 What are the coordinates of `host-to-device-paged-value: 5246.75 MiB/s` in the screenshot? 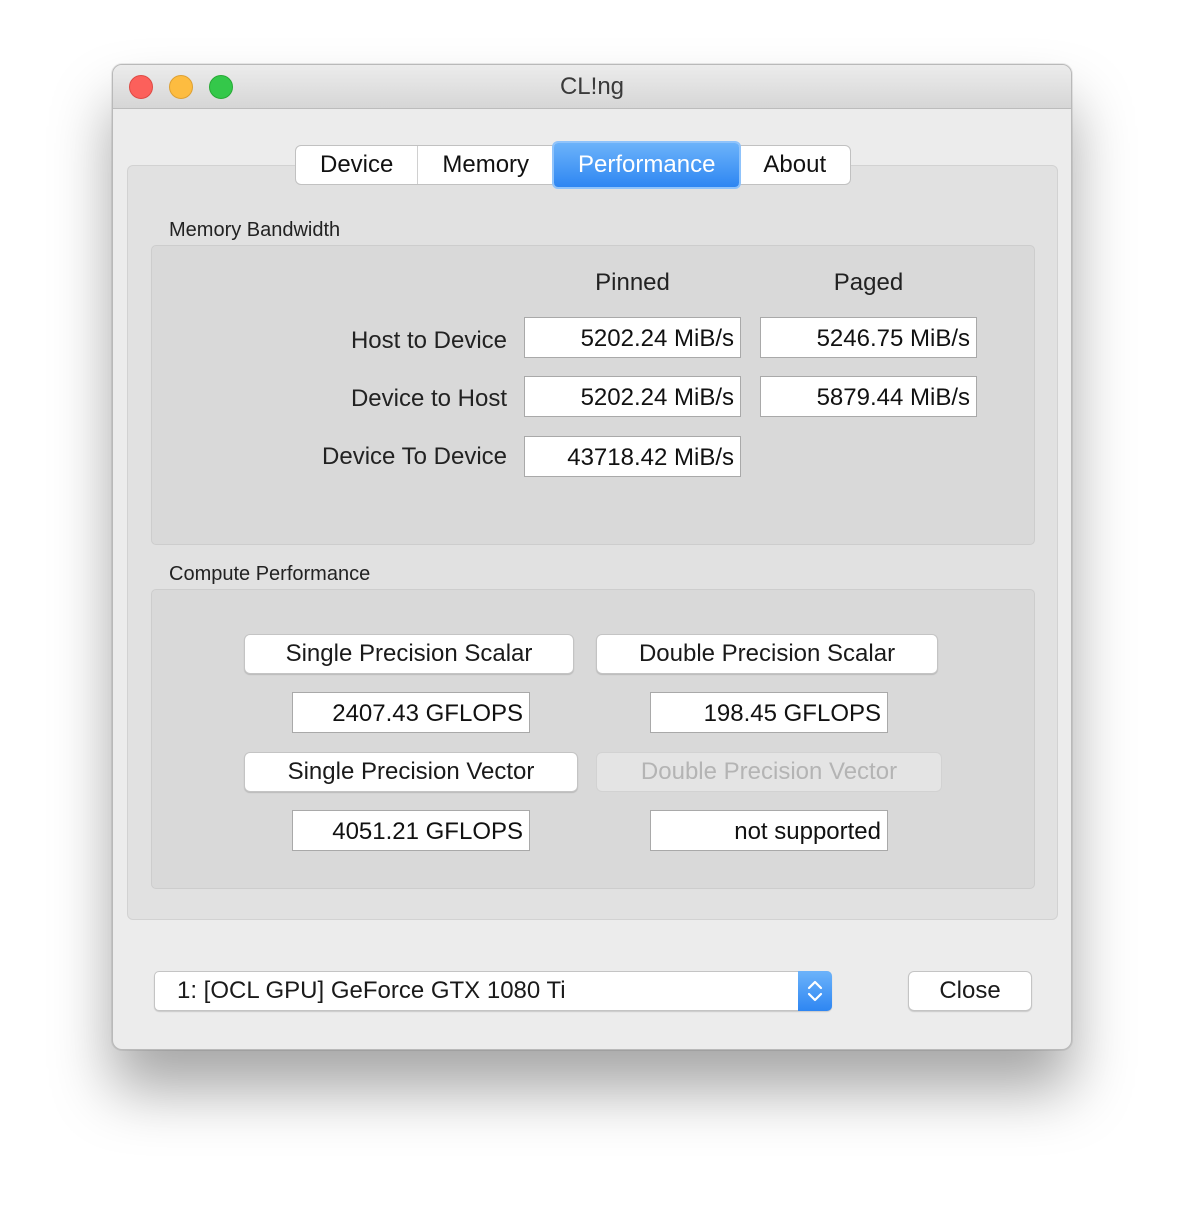 It's located at (868, 337).